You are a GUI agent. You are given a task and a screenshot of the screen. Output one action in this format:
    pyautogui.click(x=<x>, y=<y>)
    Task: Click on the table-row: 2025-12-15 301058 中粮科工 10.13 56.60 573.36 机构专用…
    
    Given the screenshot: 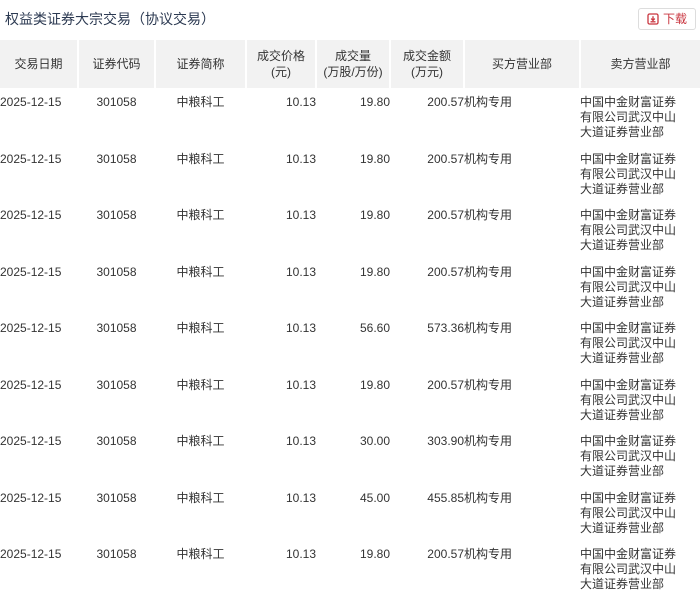 What is the action you would take?
    pyautogui.click(x=350, y=342)
    